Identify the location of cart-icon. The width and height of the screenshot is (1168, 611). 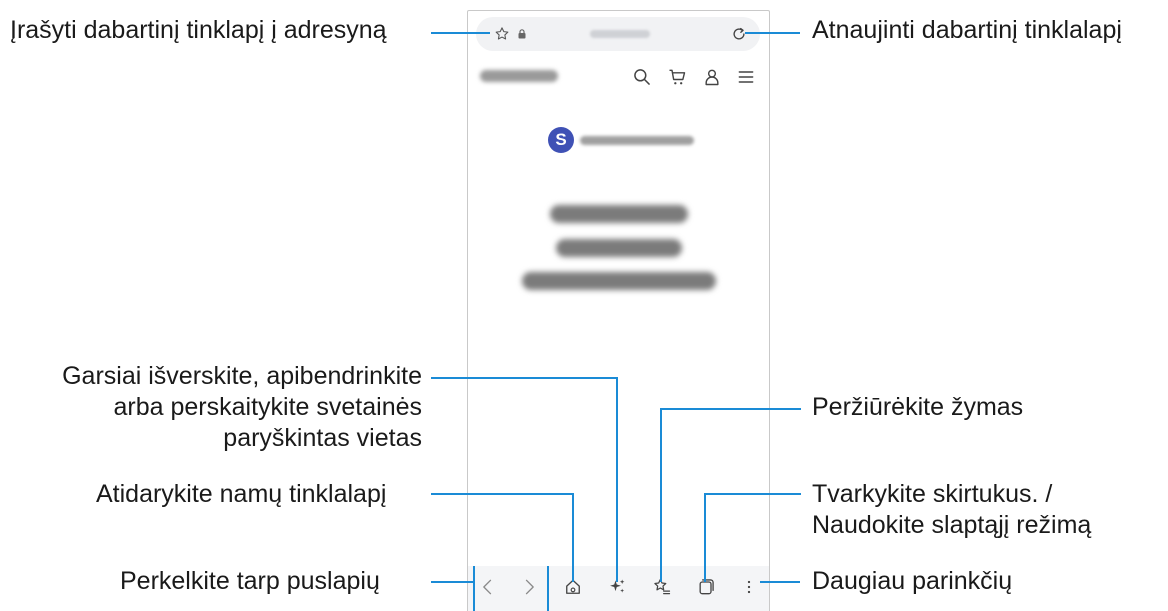
(677, 77).